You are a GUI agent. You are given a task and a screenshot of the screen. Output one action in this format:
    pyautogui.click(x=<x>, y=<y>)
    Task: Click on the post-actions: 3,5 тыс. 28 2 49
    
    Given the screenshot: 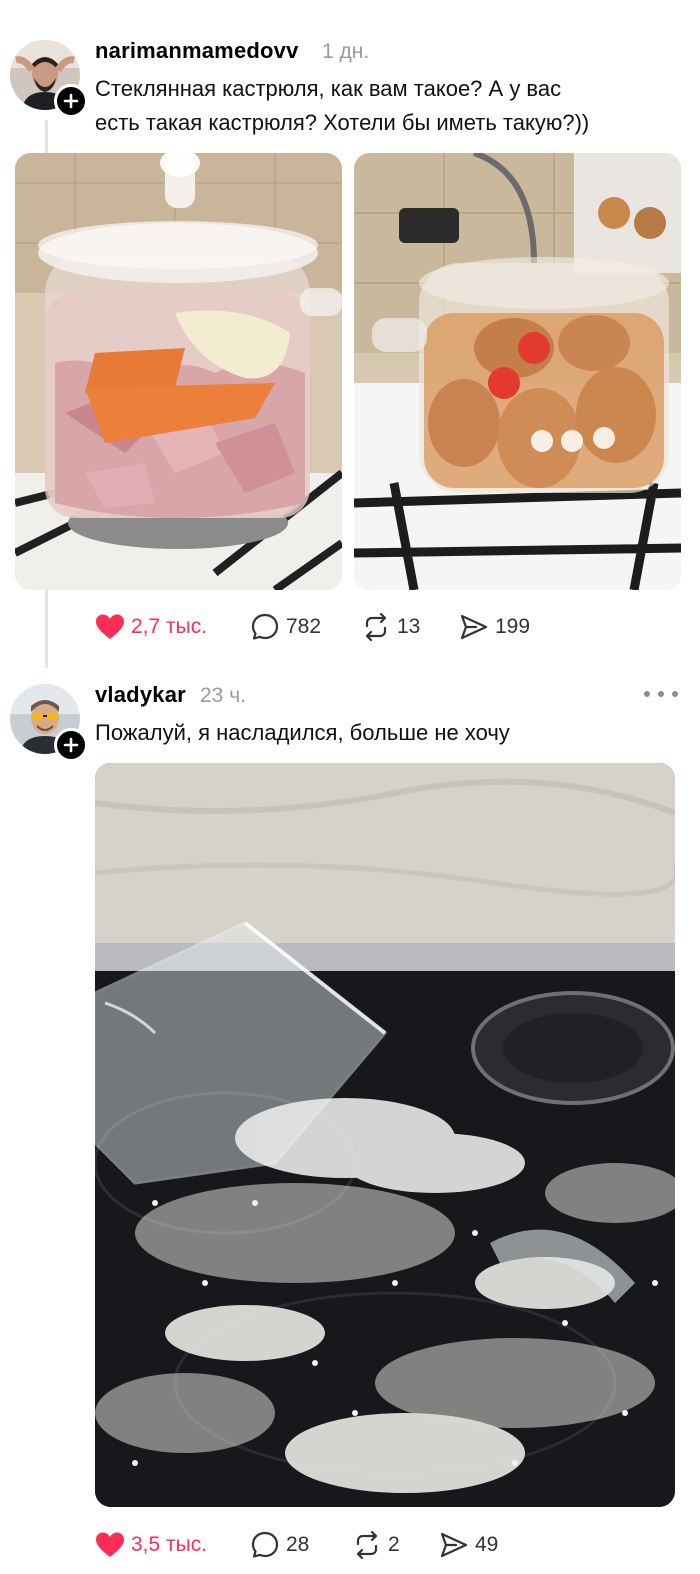 What is the action you would take?
    pyautogui.click(x=375, y=1545)
    